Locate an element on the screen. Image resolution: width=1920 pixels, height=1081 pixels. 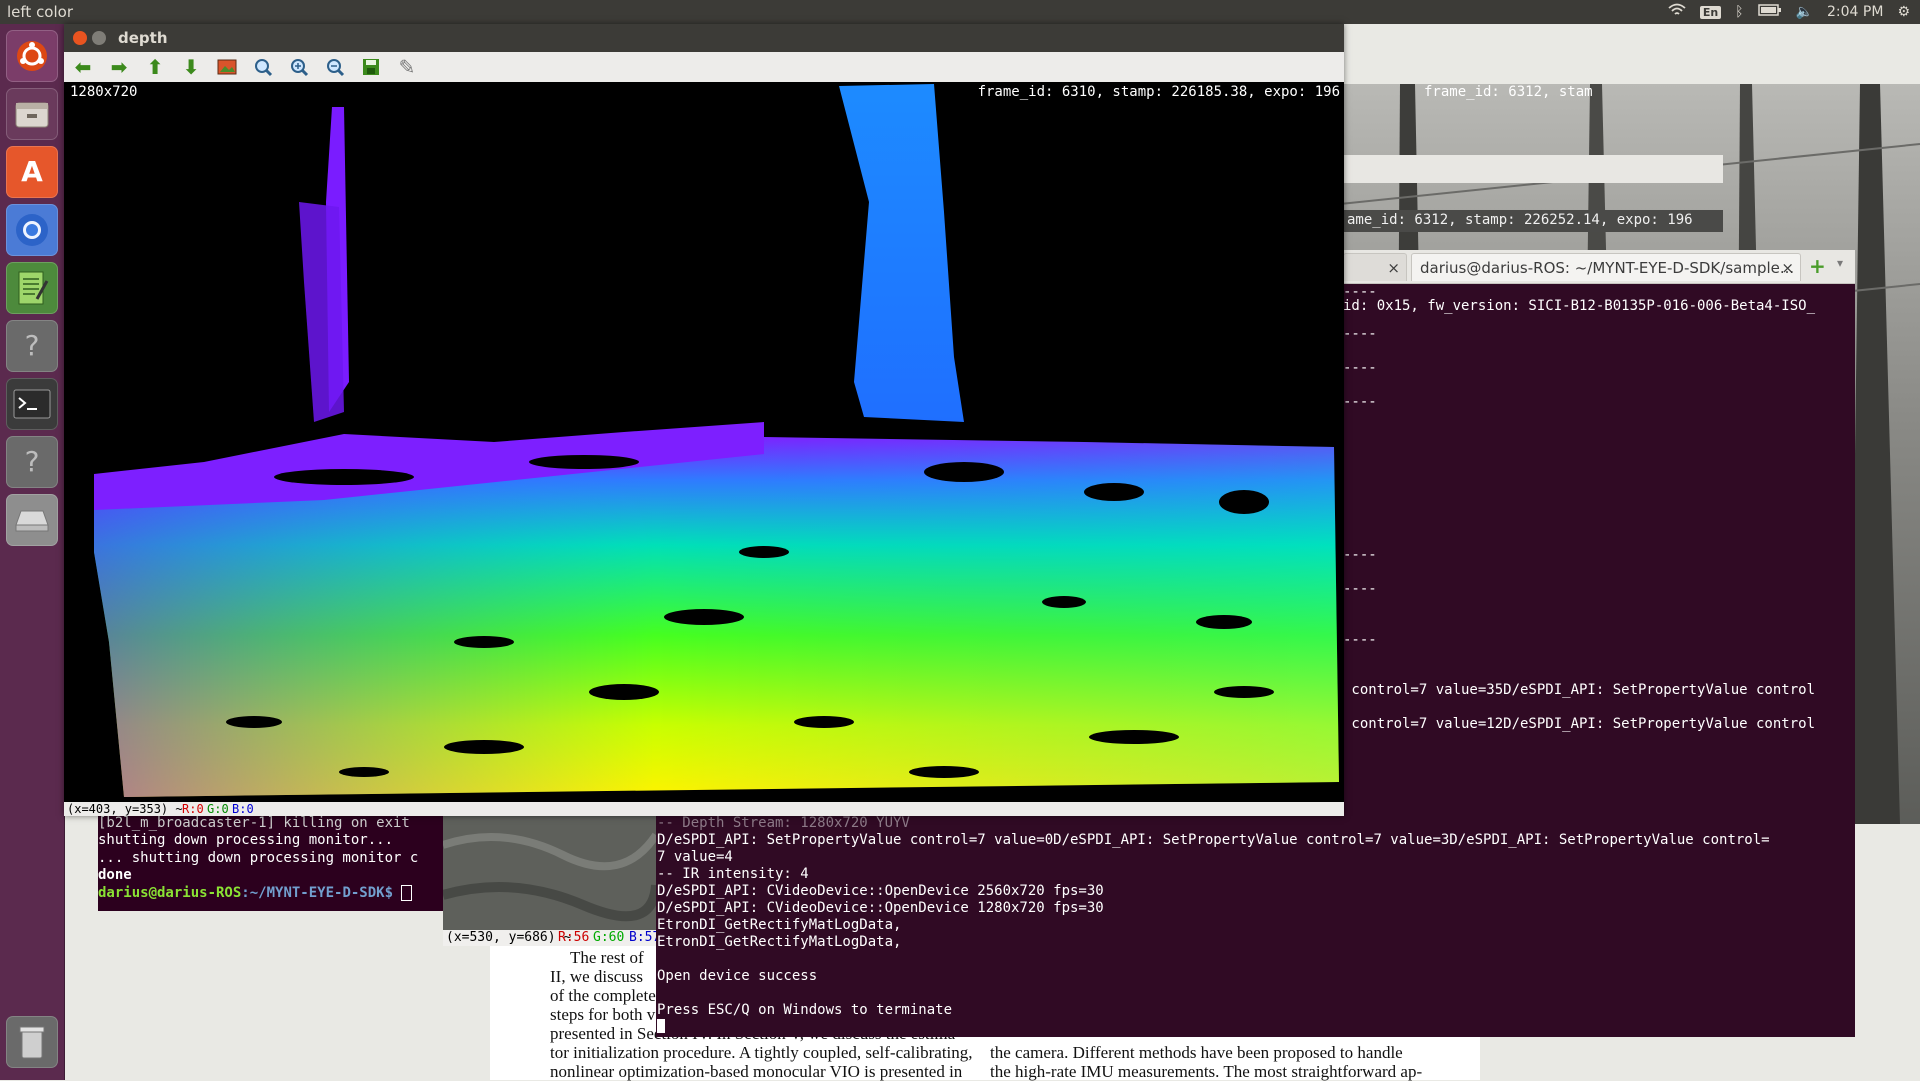
pixel-b-value: B:0 is located at coordinates (243, 809).